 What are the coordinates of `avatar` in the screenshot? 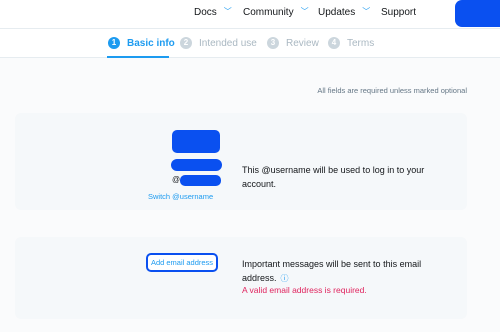 It's located at (196, 141).